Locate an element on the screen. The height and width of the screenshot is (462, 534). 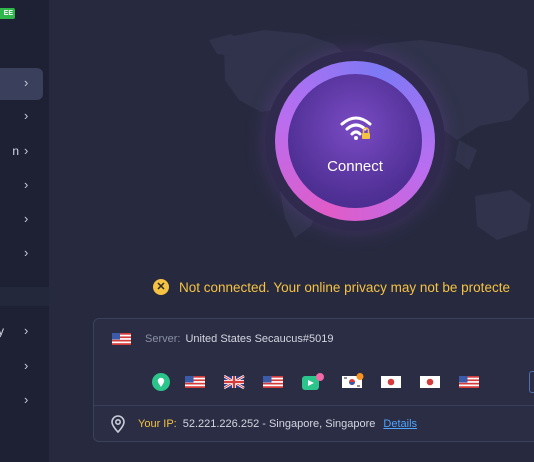
uk-flag-icon is located at coordinates (235, 382).